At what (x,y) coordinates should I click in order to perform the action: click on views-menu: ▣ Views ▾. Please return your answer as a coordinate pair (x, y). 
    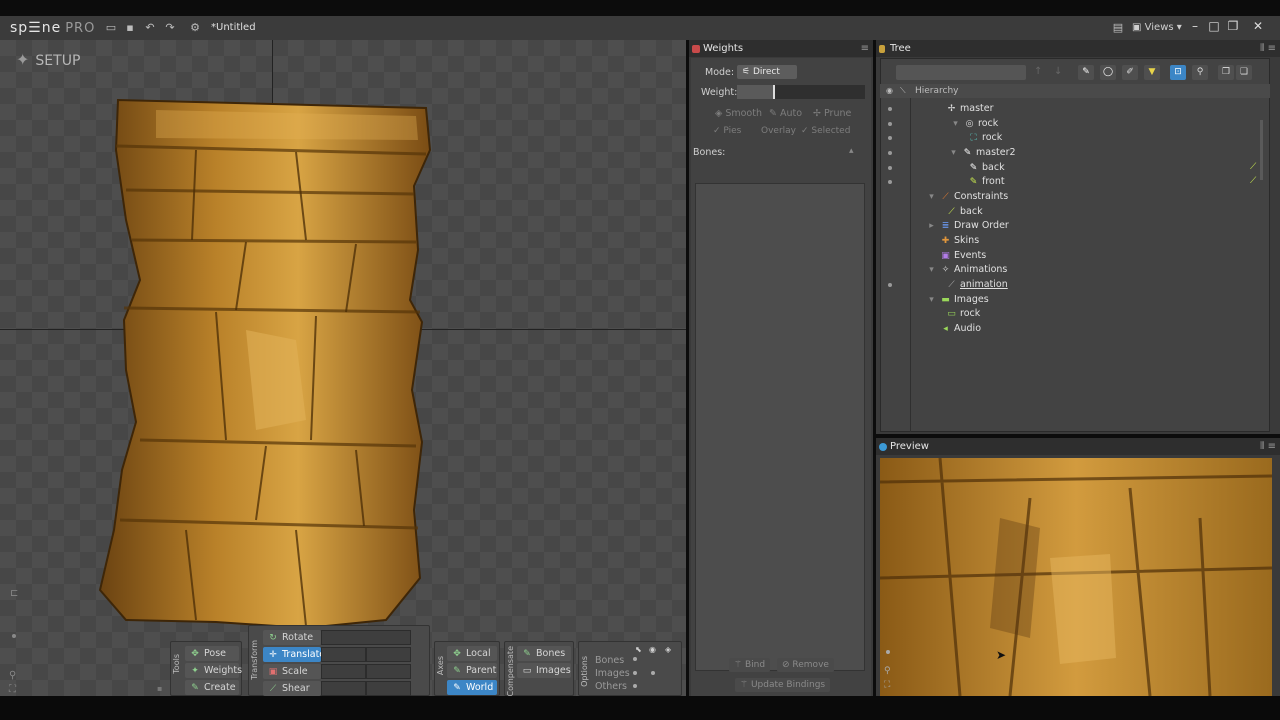
    Looking at the image, I should click on (1157, 27).